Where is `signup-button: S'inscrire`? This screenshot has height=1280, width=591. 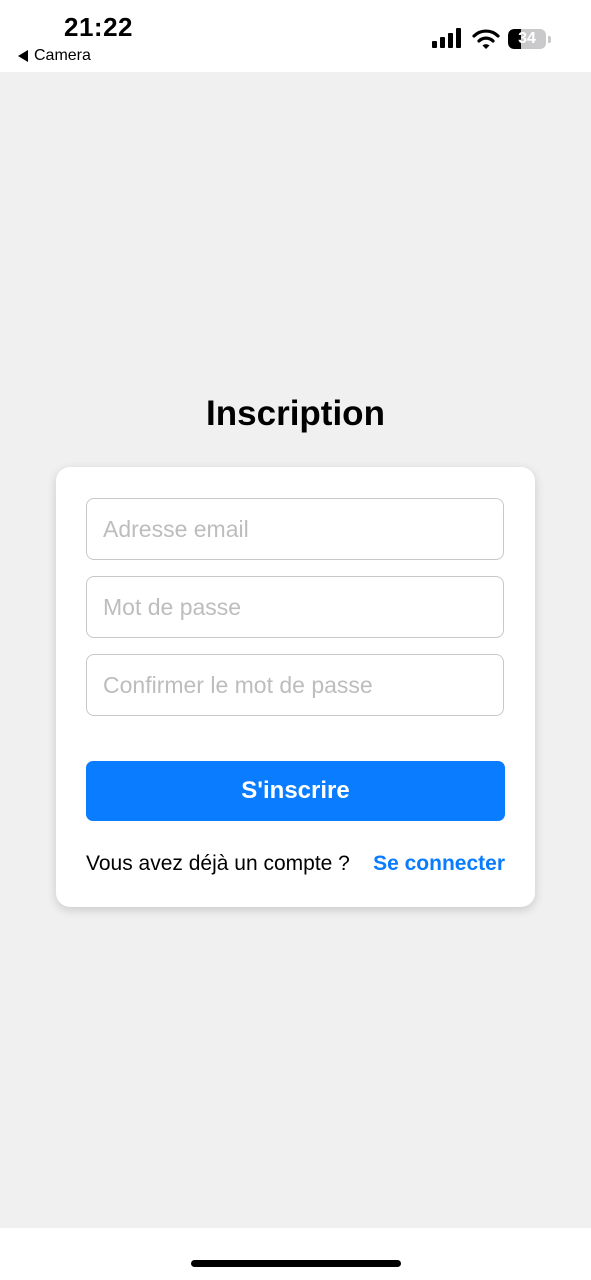 signup-button: S'inscrire is located at coordinates (295, 791).